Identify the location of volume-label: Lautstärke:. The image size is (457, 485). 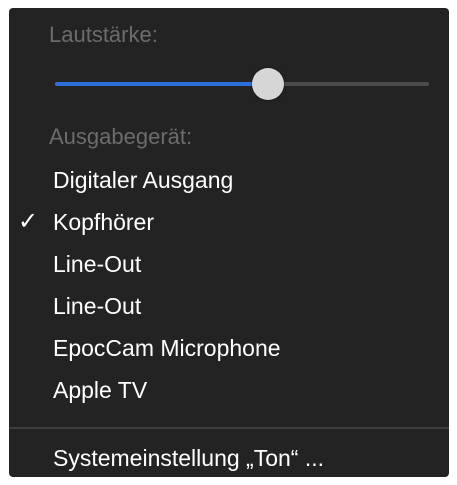
(103, 34).